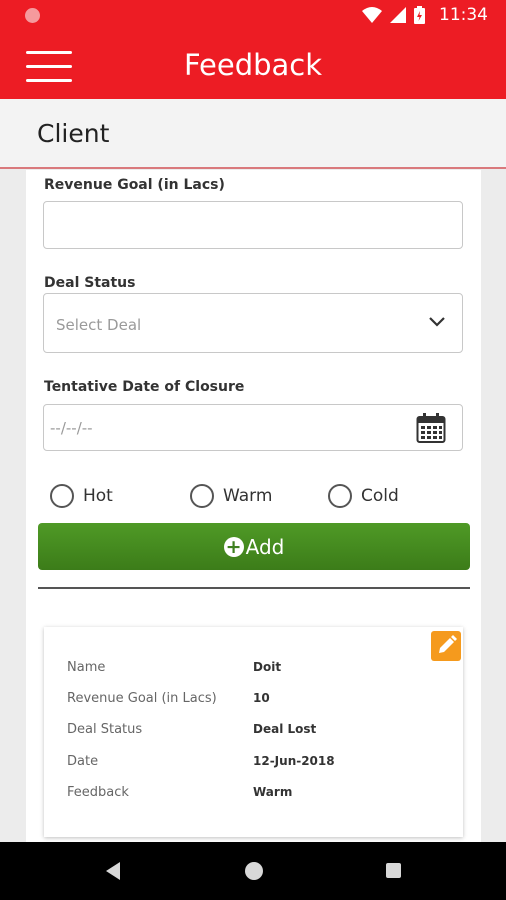 The height and width of the screenshot is (900, 506). What do you see at coordinates (98, 496) in the screenshot?
I see `radio-hot-label: Hot` at bounding box center [98, 496].